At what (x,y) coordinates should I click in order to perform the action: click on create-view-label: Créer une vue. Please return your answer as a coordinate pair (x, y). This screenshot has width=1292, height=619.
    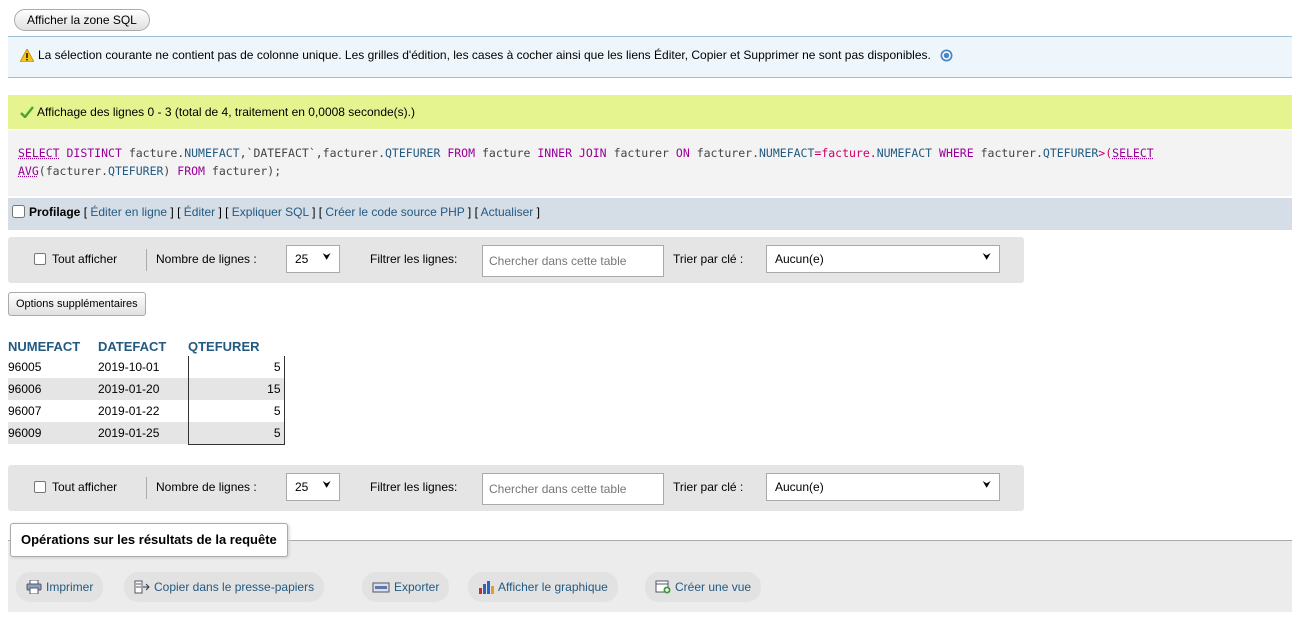
    Looking at the image, I should click on (713, 587).